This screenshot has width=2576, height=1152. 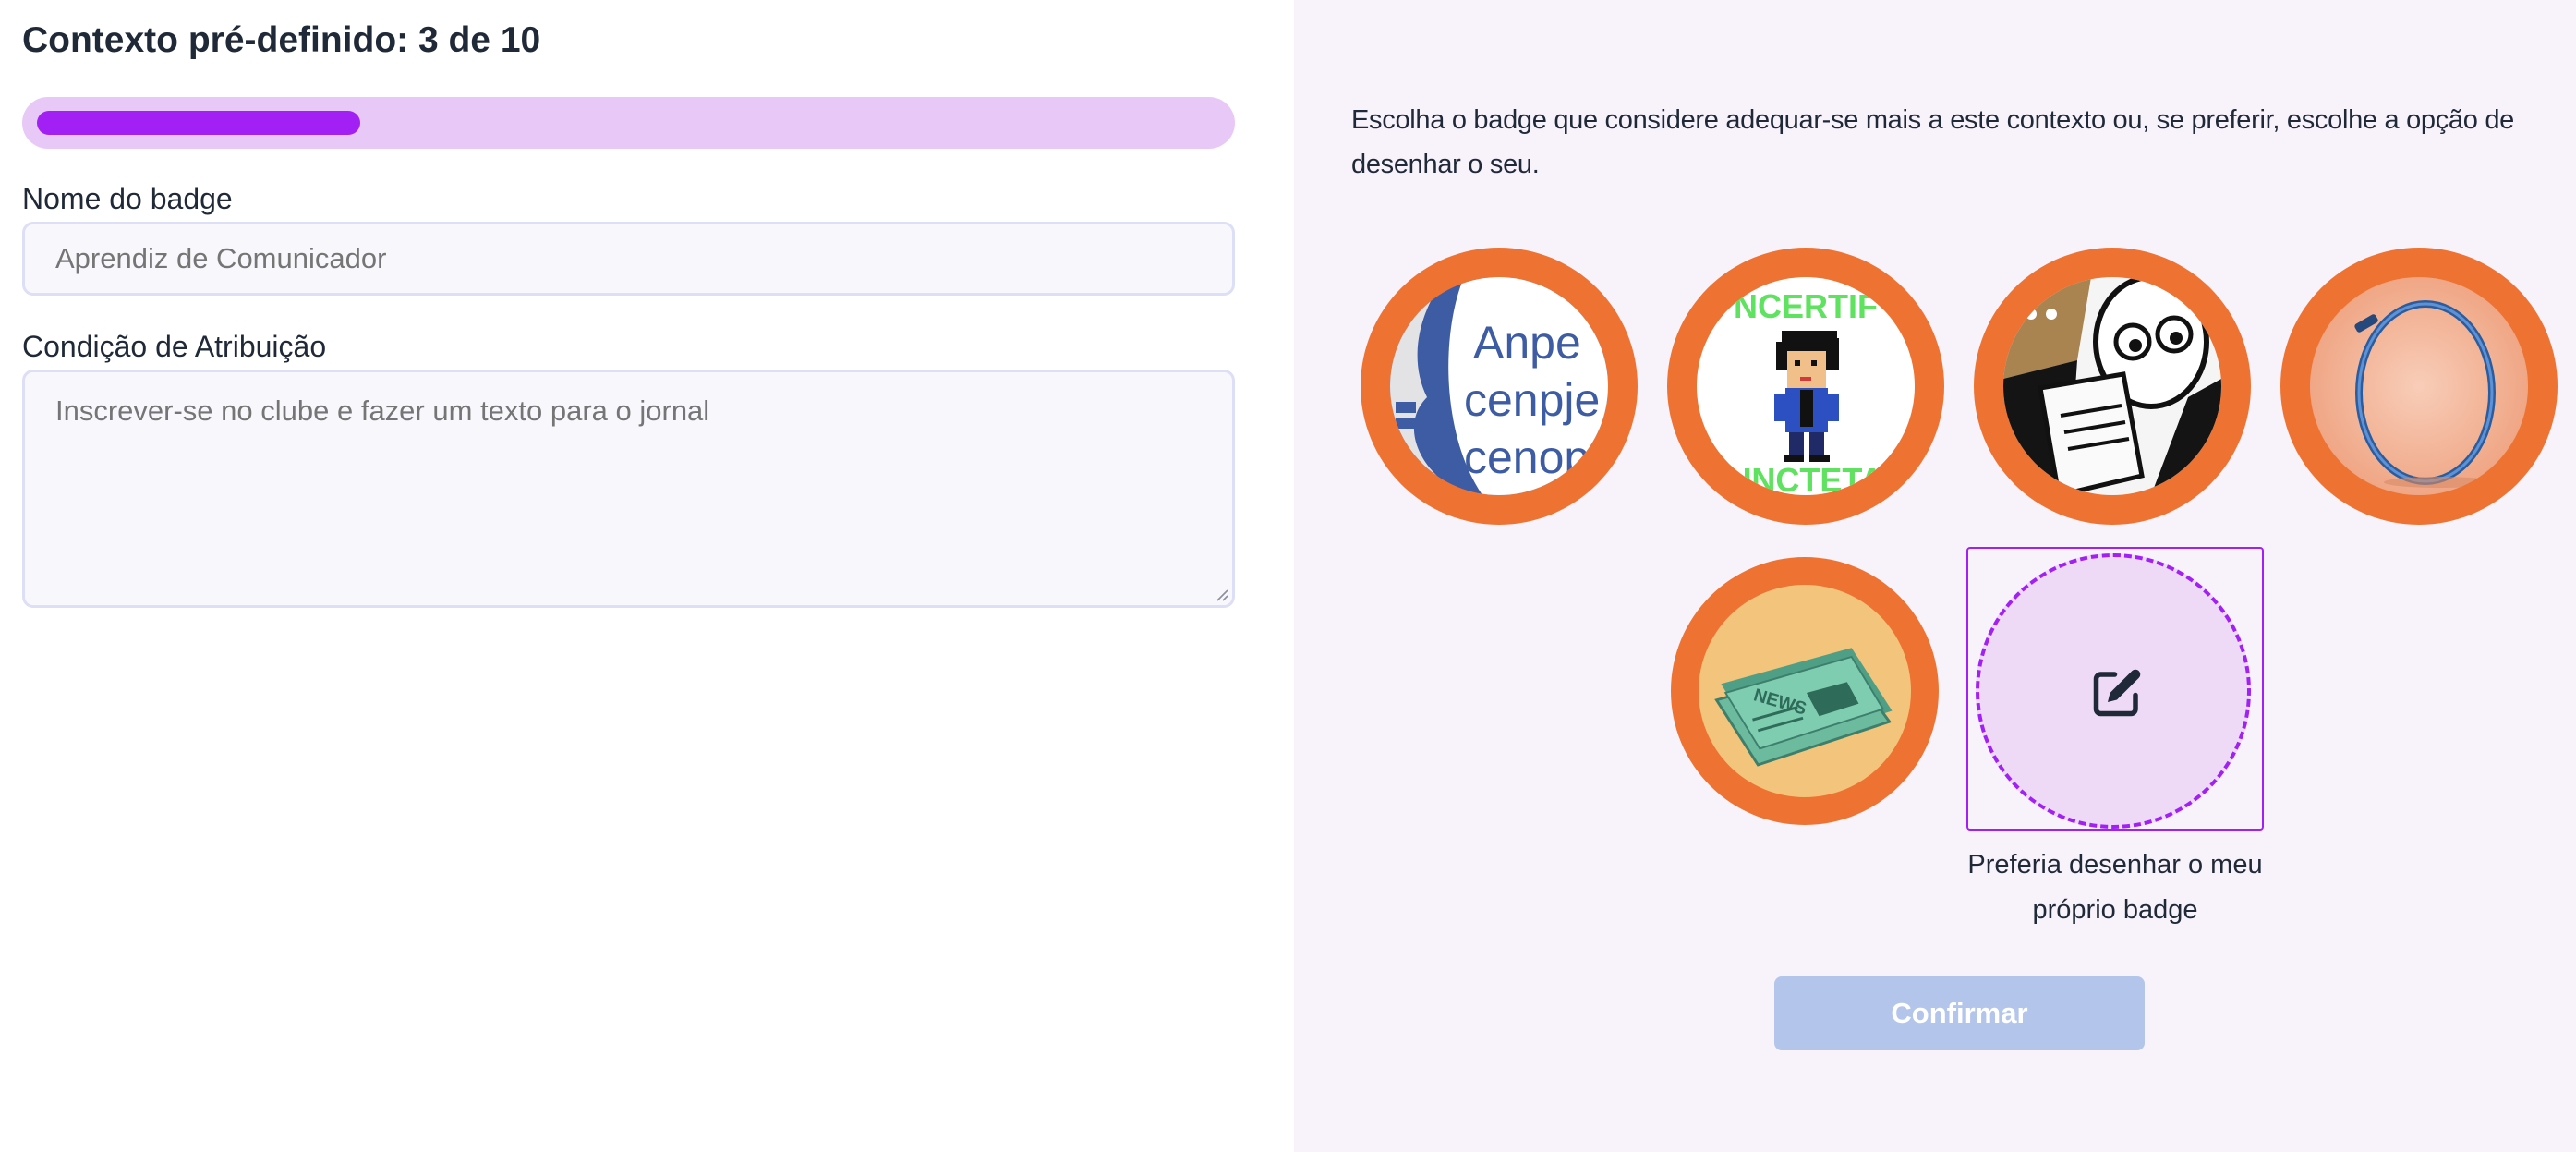 What do you see at coordinates (127, 198) in the screenshot?
I see `badge-name-label: Nome do badge` at bounding box center [127, 198].